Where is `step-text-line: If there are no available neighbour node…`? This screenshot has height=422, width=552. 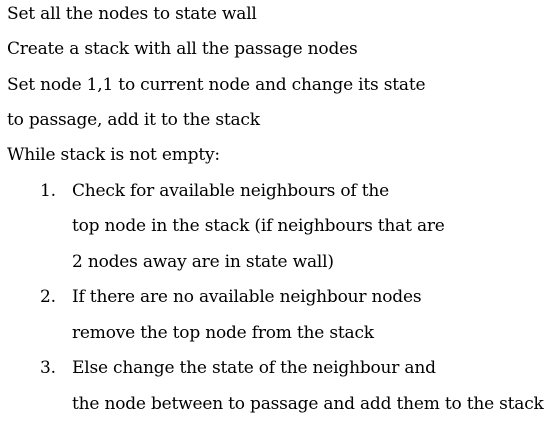 step-text-line: If there are no available neighbour node… is located at coordinates (247, 297).